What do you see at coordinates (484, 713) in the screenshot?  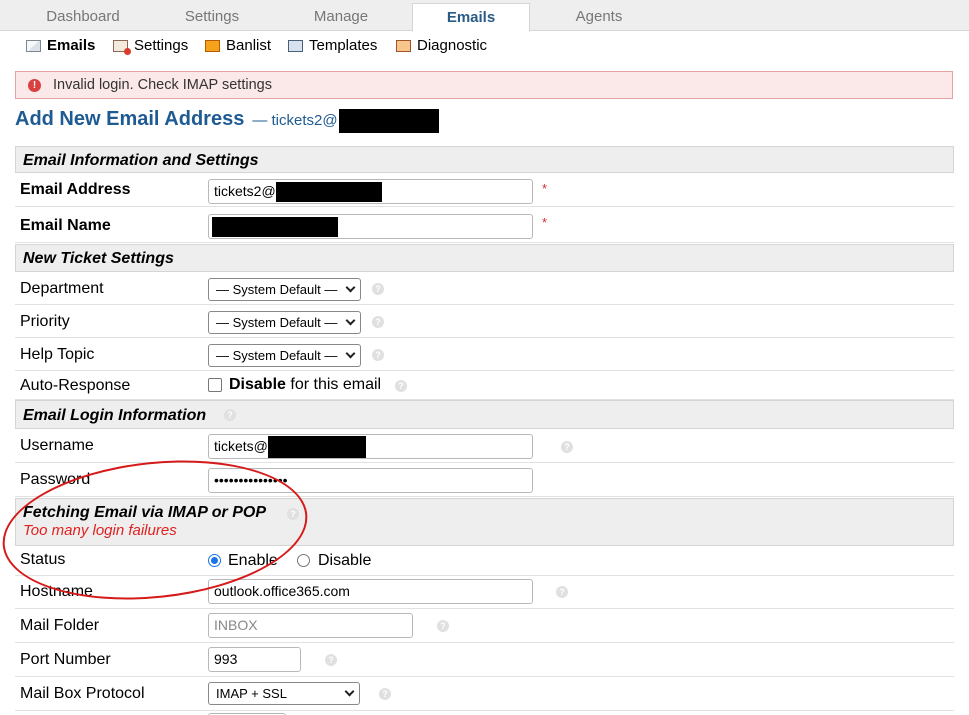 I see `row-next-partial` at bounding box center [484, 713].